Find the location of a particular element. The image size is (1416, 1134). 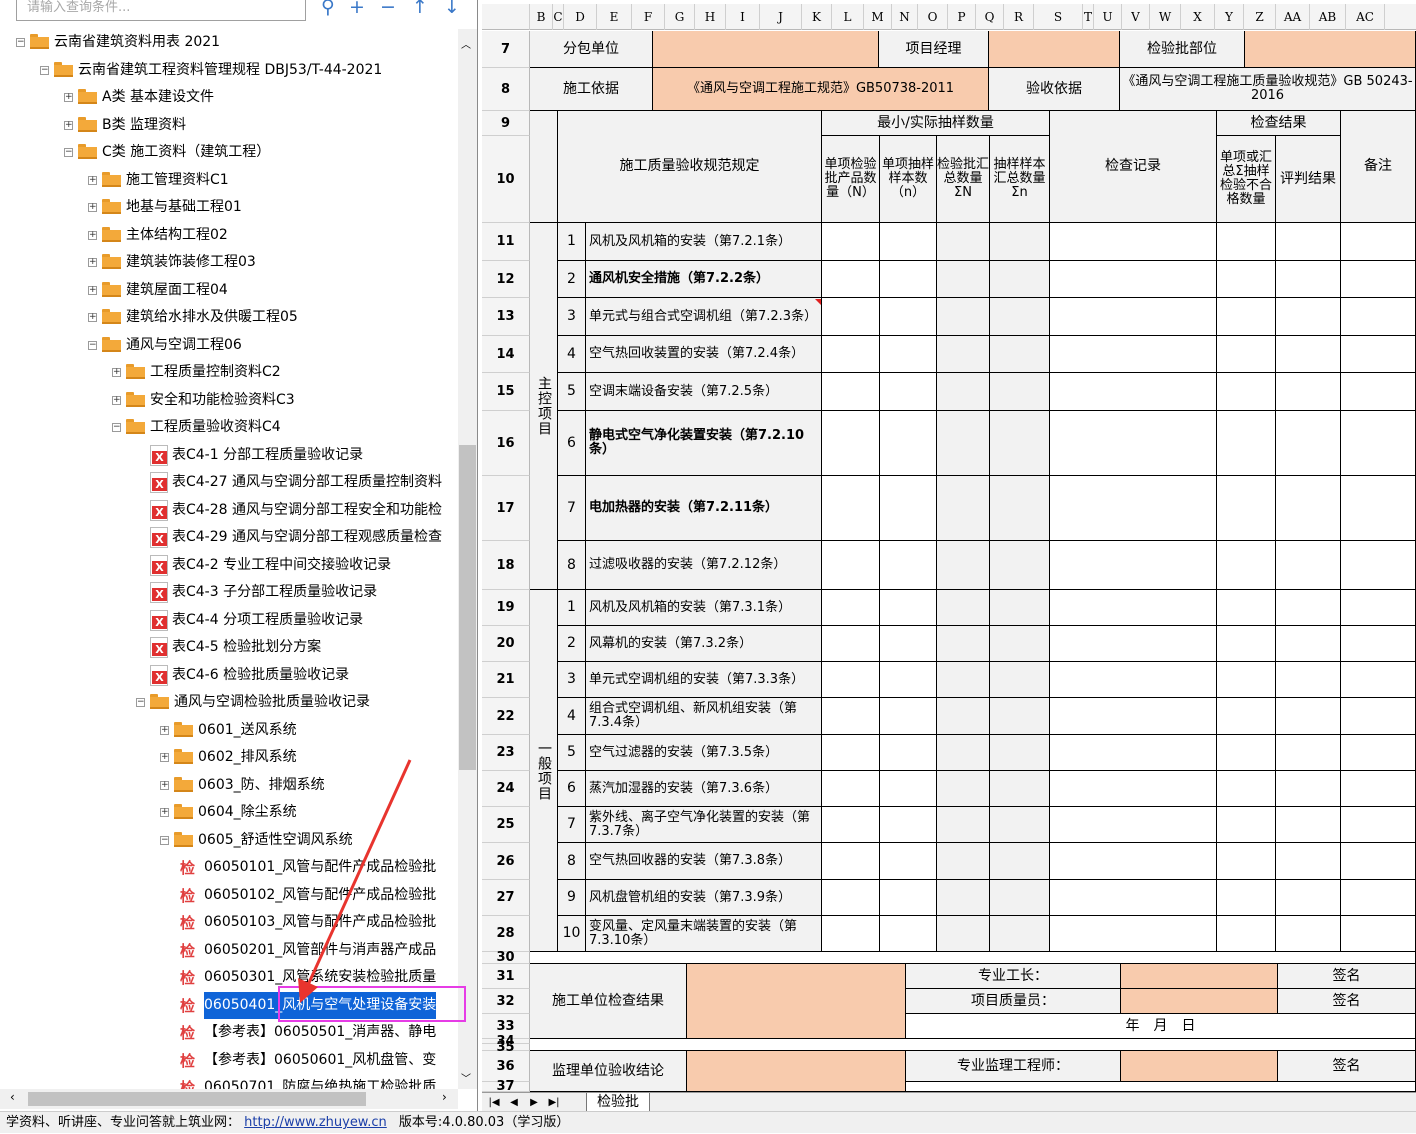

item-text: 风幕机的安装（第7.3.2条） is located at coordinates (704, 644).